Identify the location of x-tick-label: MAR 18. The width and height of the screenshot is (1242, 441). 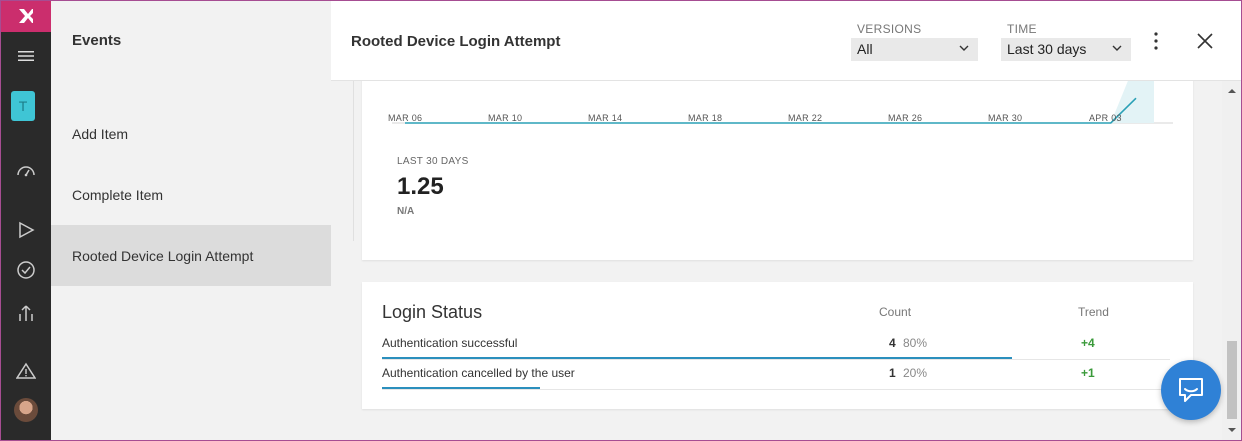
(705, 118).